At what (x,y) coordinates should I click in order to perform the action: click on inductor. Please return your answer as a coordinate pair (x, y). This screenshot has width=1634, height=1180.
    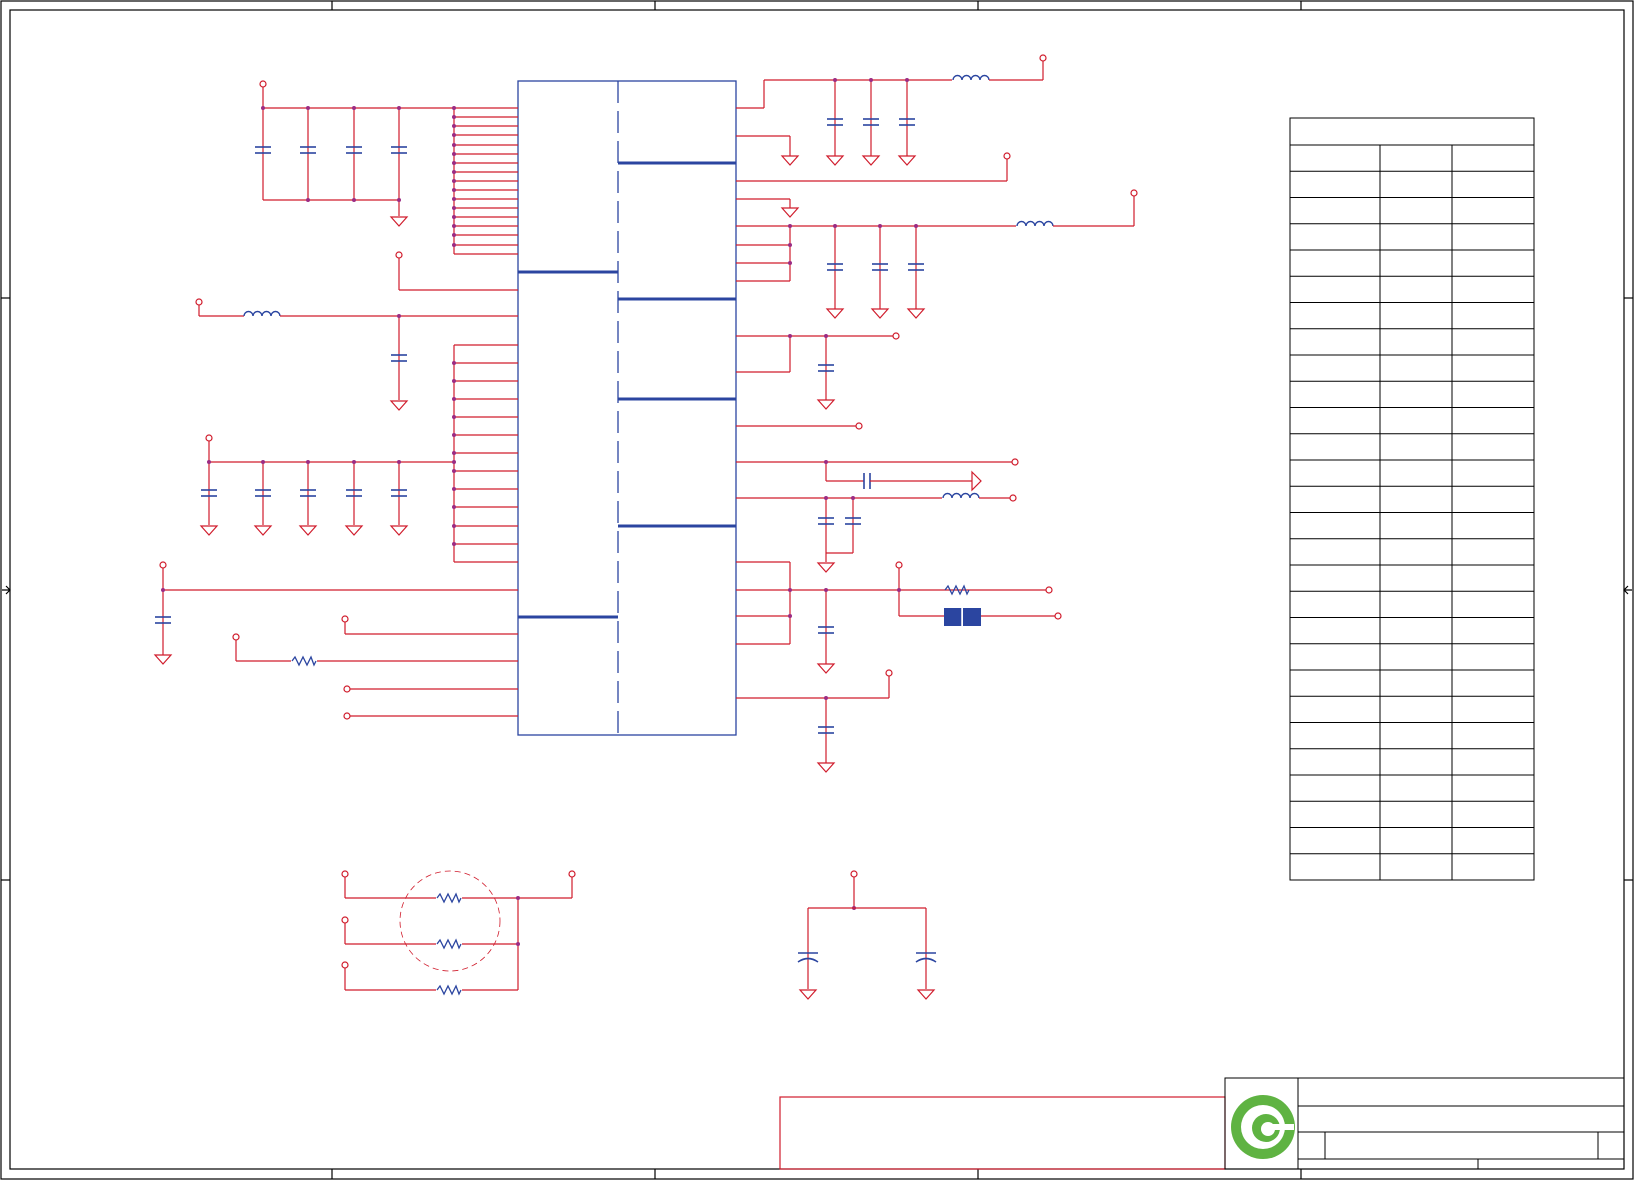
    Looking at the image, I should click on (262, 313).